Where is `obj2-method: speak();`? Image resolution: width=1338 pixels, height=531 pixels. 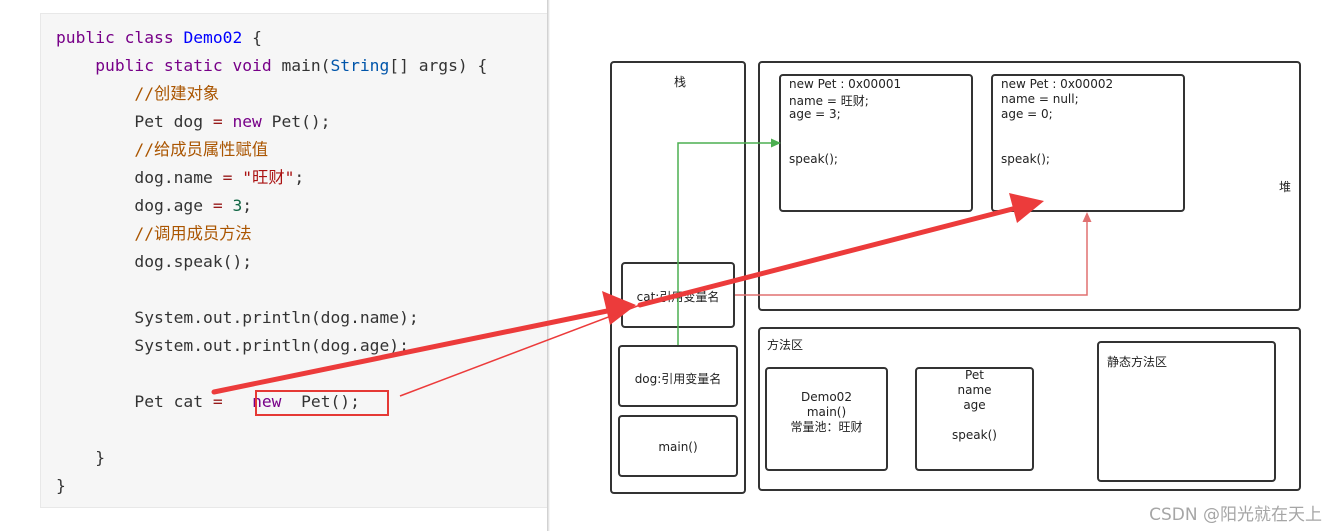 obj2-method: speak(); is located at coordinates (1025, 159).